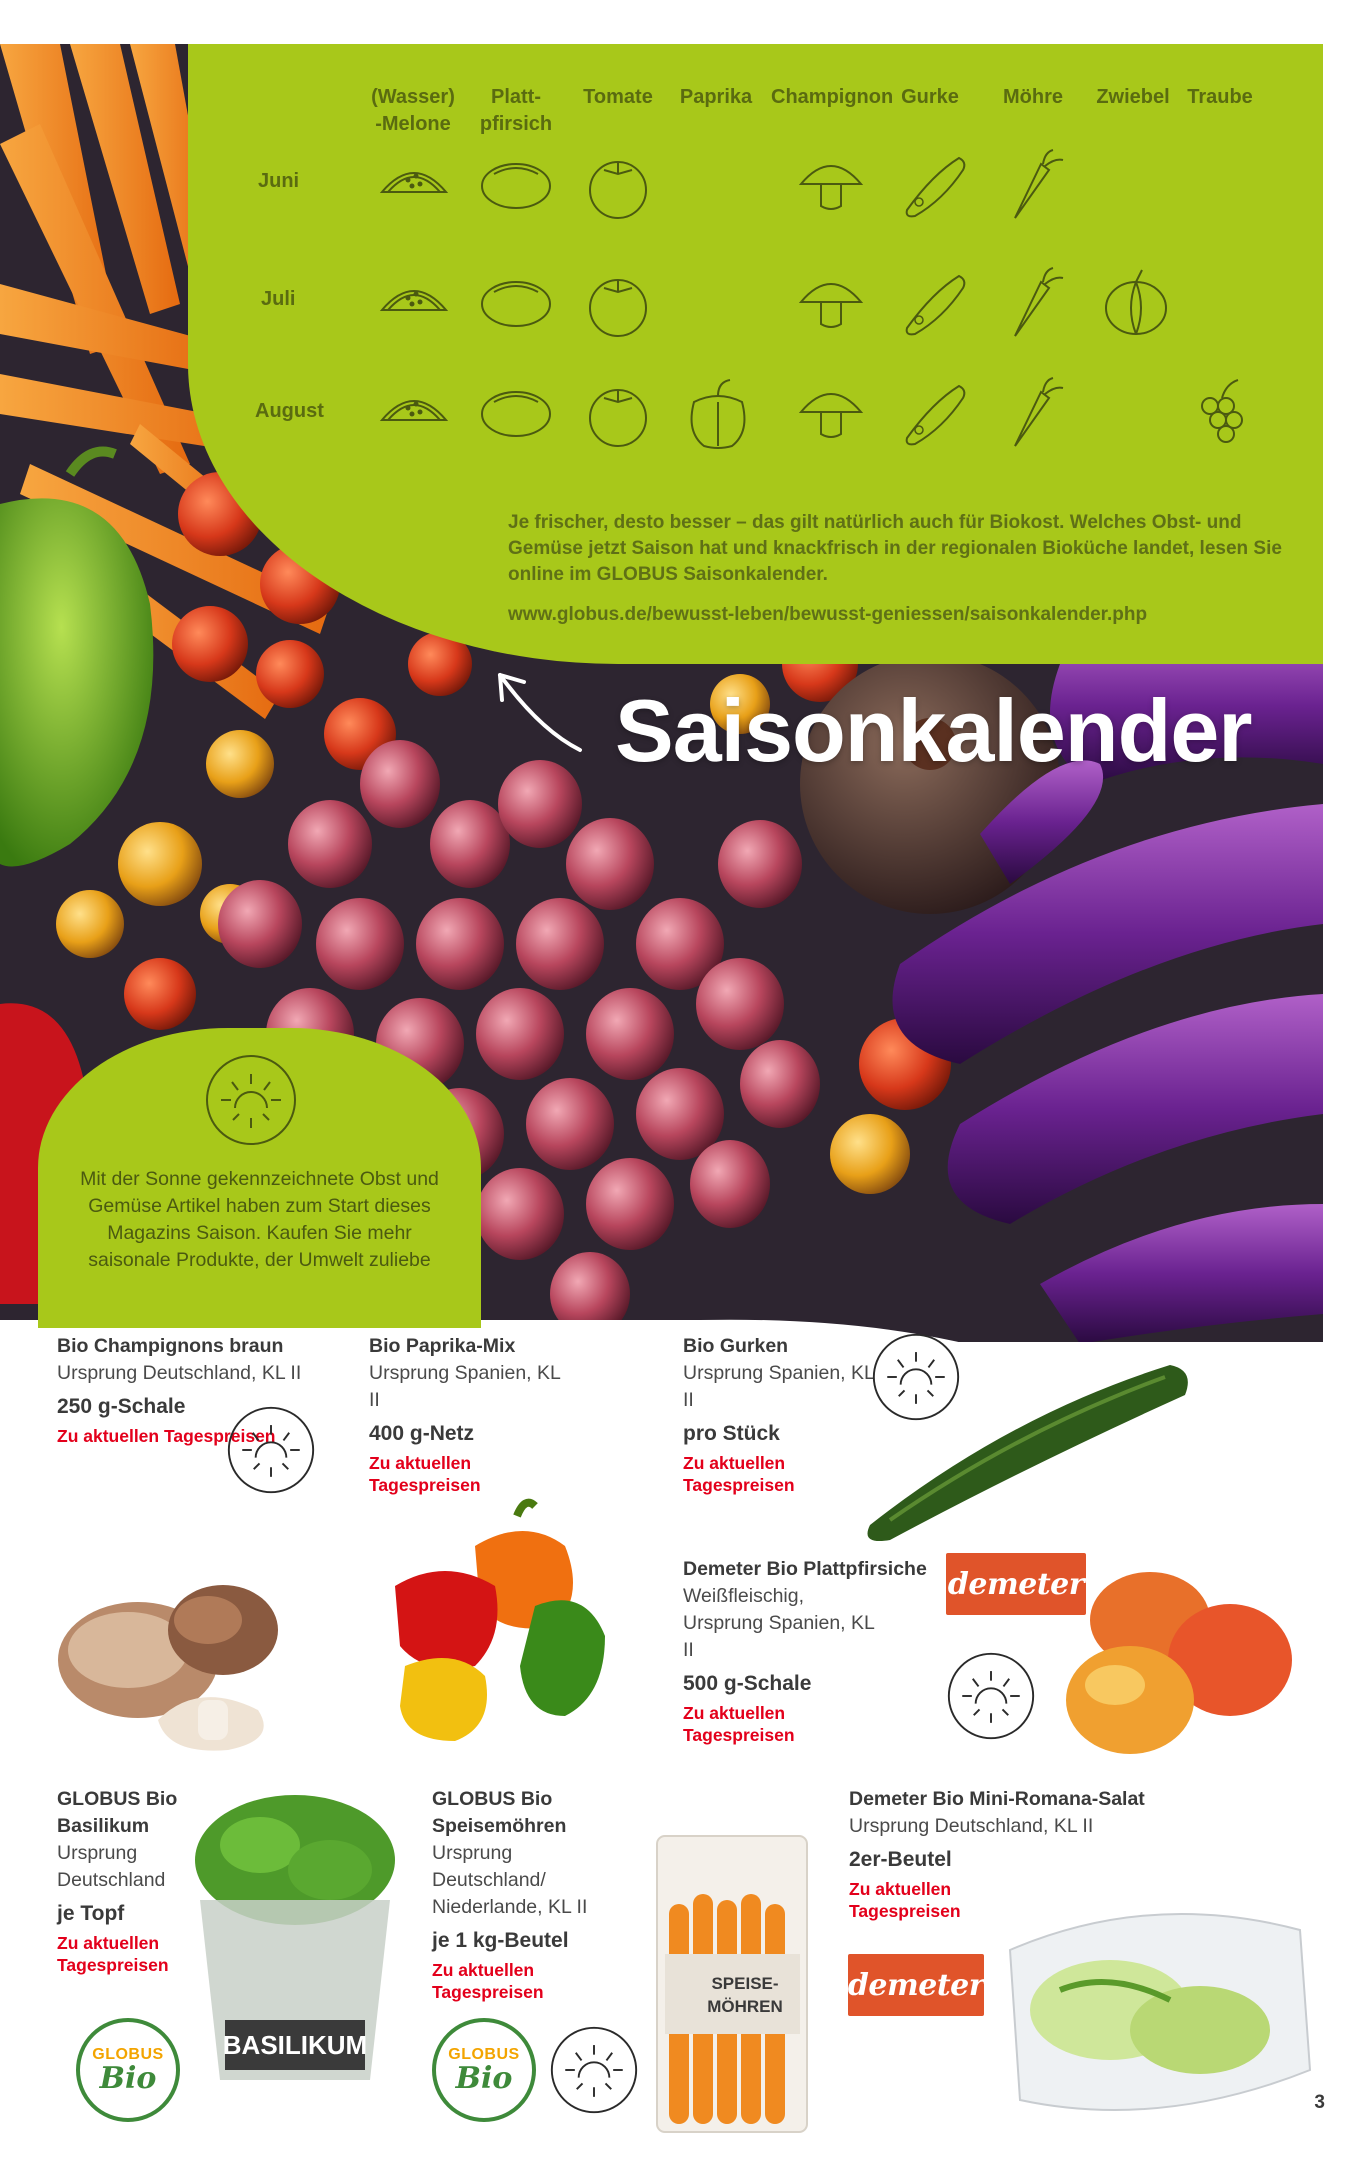 The image size is (1361, 2178). What do you see at coordinates (747, 1683) in the screenshot?
I see `product-unit: 500 g-Schale` at bounding box center [747, 1683].